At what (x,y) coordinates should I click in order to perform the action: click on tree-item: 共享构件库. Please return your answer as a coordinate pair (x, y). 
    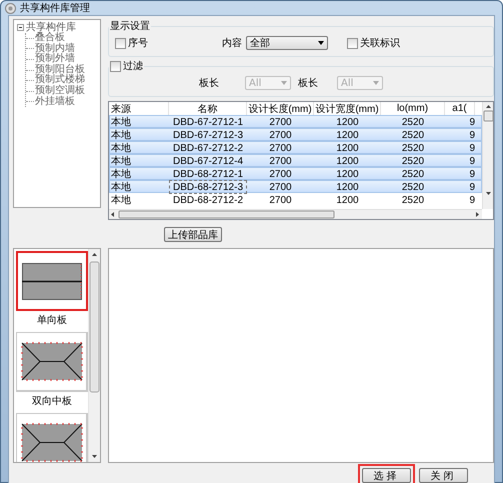
    Looking at the image, I should click on (51, 27).